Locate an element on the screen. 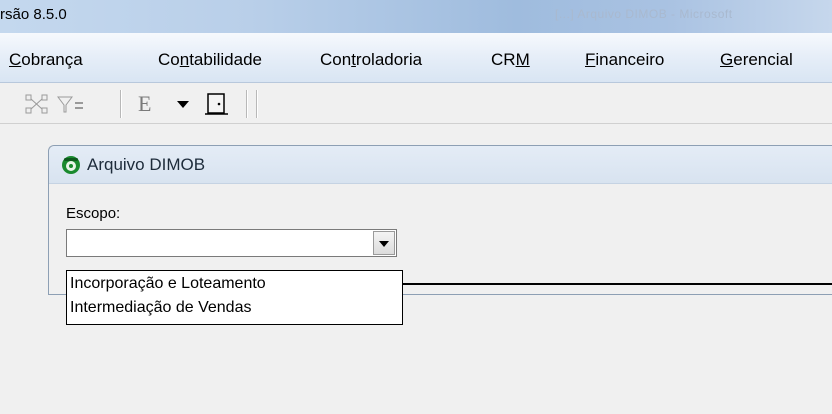  chevron-down-icon is located at coordinates (384, 244).